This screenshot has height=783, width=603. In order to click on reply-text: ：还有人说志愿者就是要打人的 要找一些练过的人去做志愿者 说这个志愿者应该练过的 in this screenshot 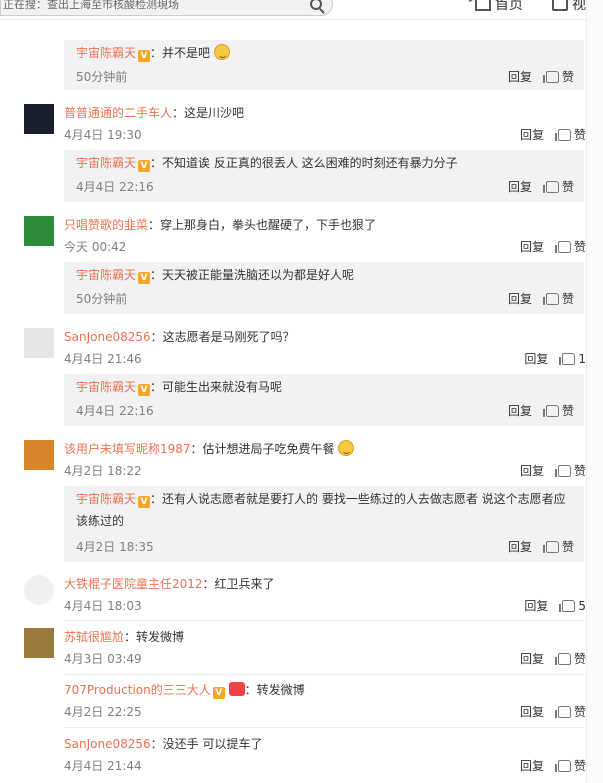, I will do `click(321, 510)`.